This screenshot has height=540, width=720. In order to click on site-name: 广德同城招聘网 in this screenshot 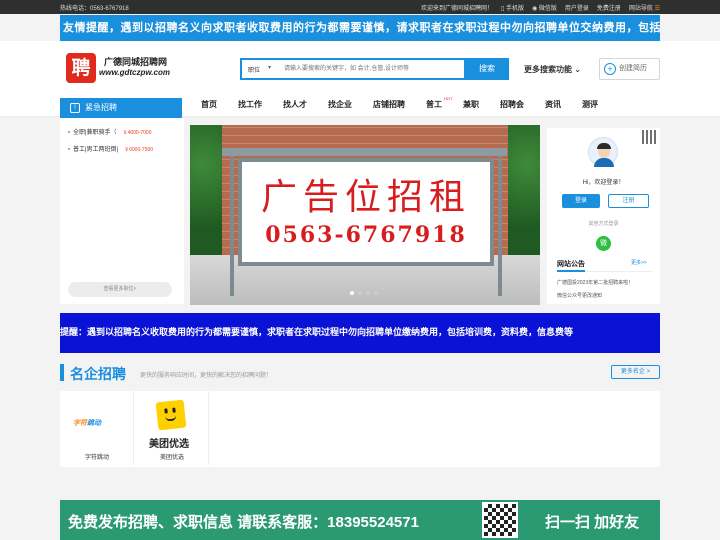, I will do `click(136, 62)`.